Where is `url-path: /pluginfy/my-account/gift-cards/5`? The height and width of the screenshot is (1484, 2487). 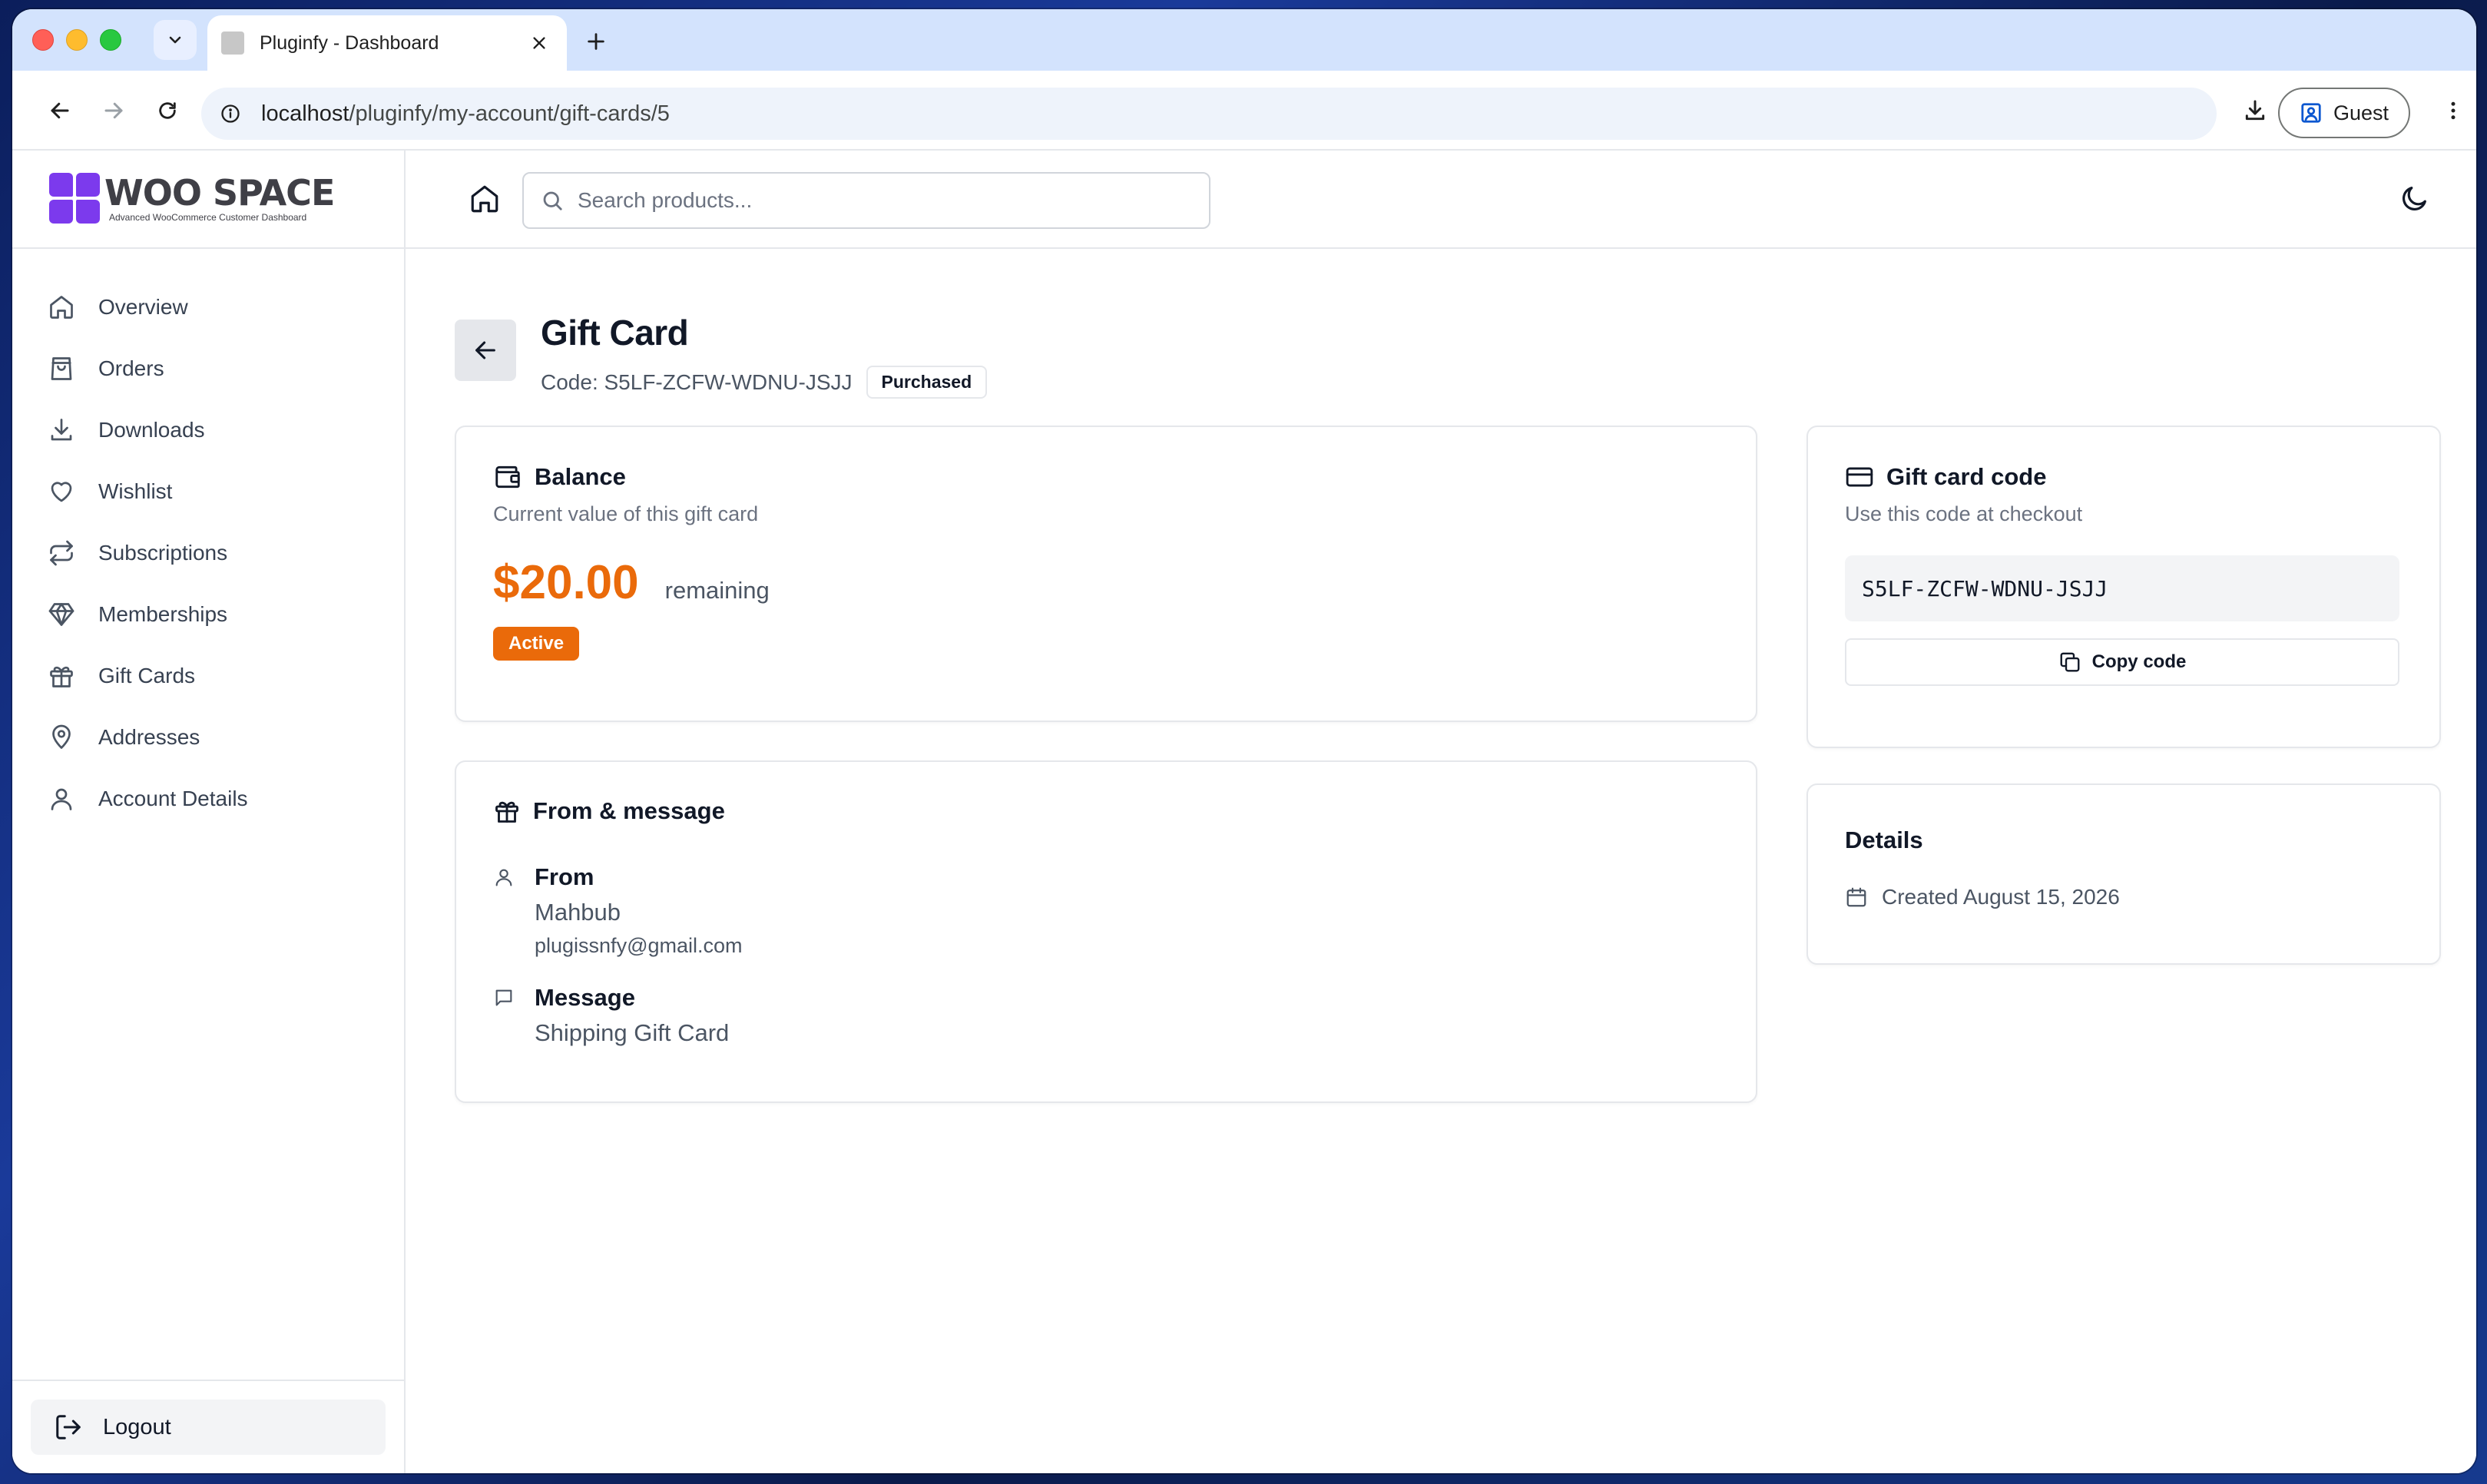
url-path: /pluginfy/my-account/gift-cards/5 is located at coordinates (510, 113).